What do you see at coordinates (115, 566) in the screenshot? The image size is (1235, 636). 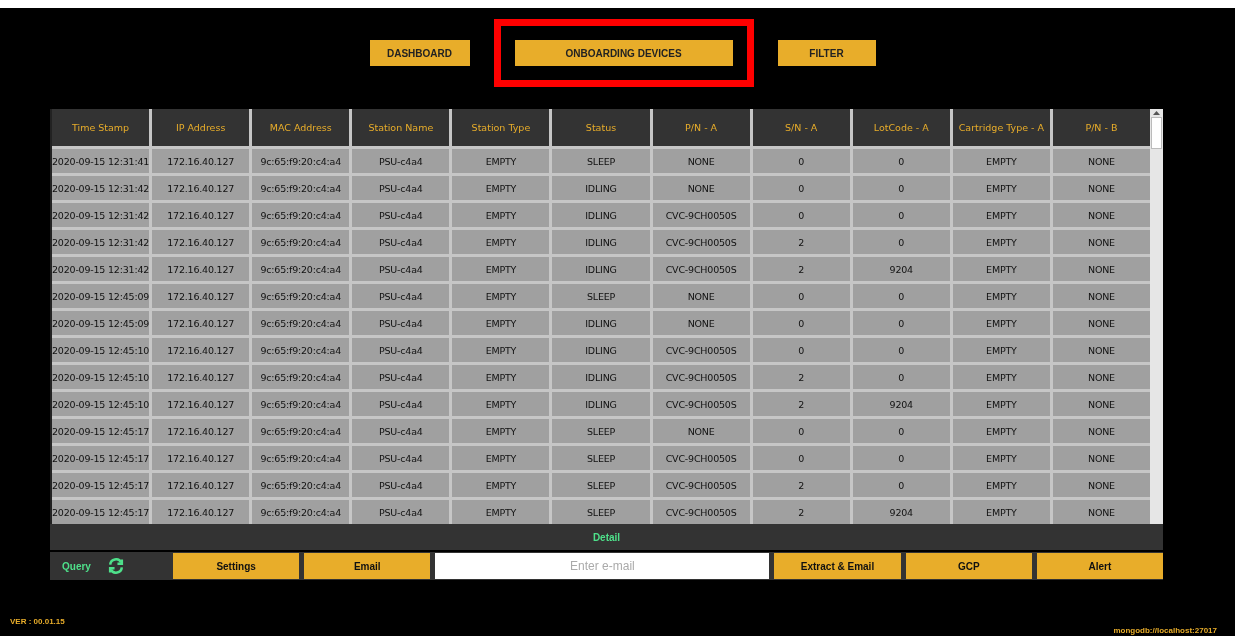 I see `refresh-icon` at bounding box center [115, 566].